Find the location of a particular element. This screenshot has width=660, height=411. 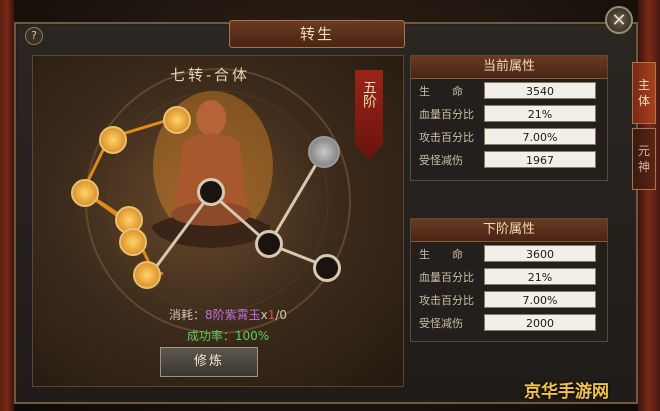

train-button: 修炼 is located at coordinates (209, 362).